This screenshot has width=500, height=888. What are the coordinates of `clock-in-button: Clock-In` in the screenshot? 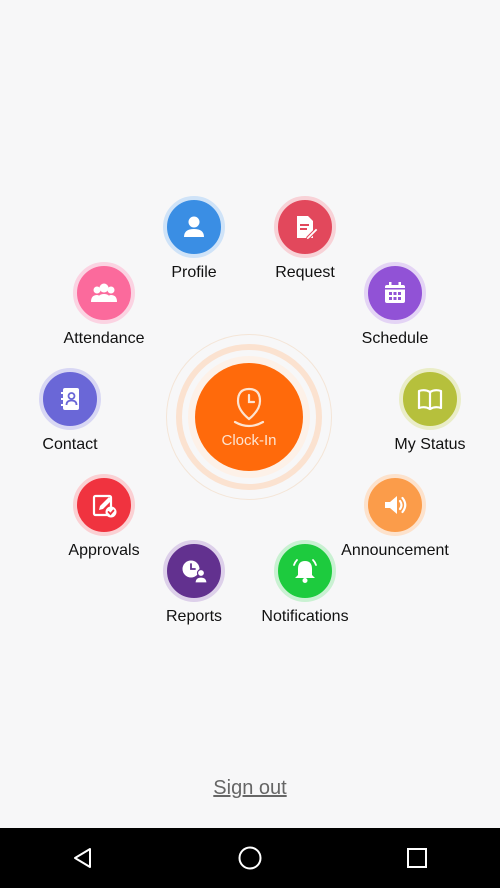 It's located at (249, 417).